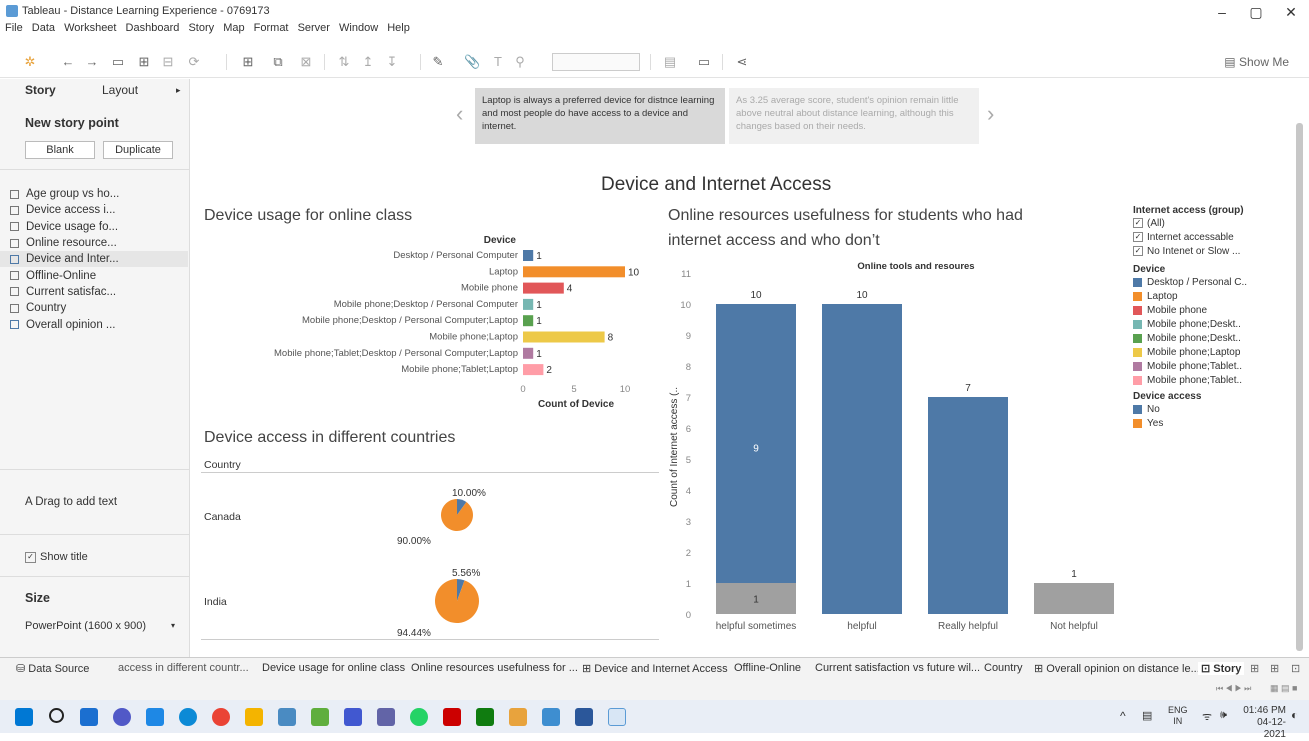 The width and height of the screenshot is (1309, 741). Describe the element at coordinates (990, 114) in the screenshot. I see `chevron-right-icon: ›` at that location.